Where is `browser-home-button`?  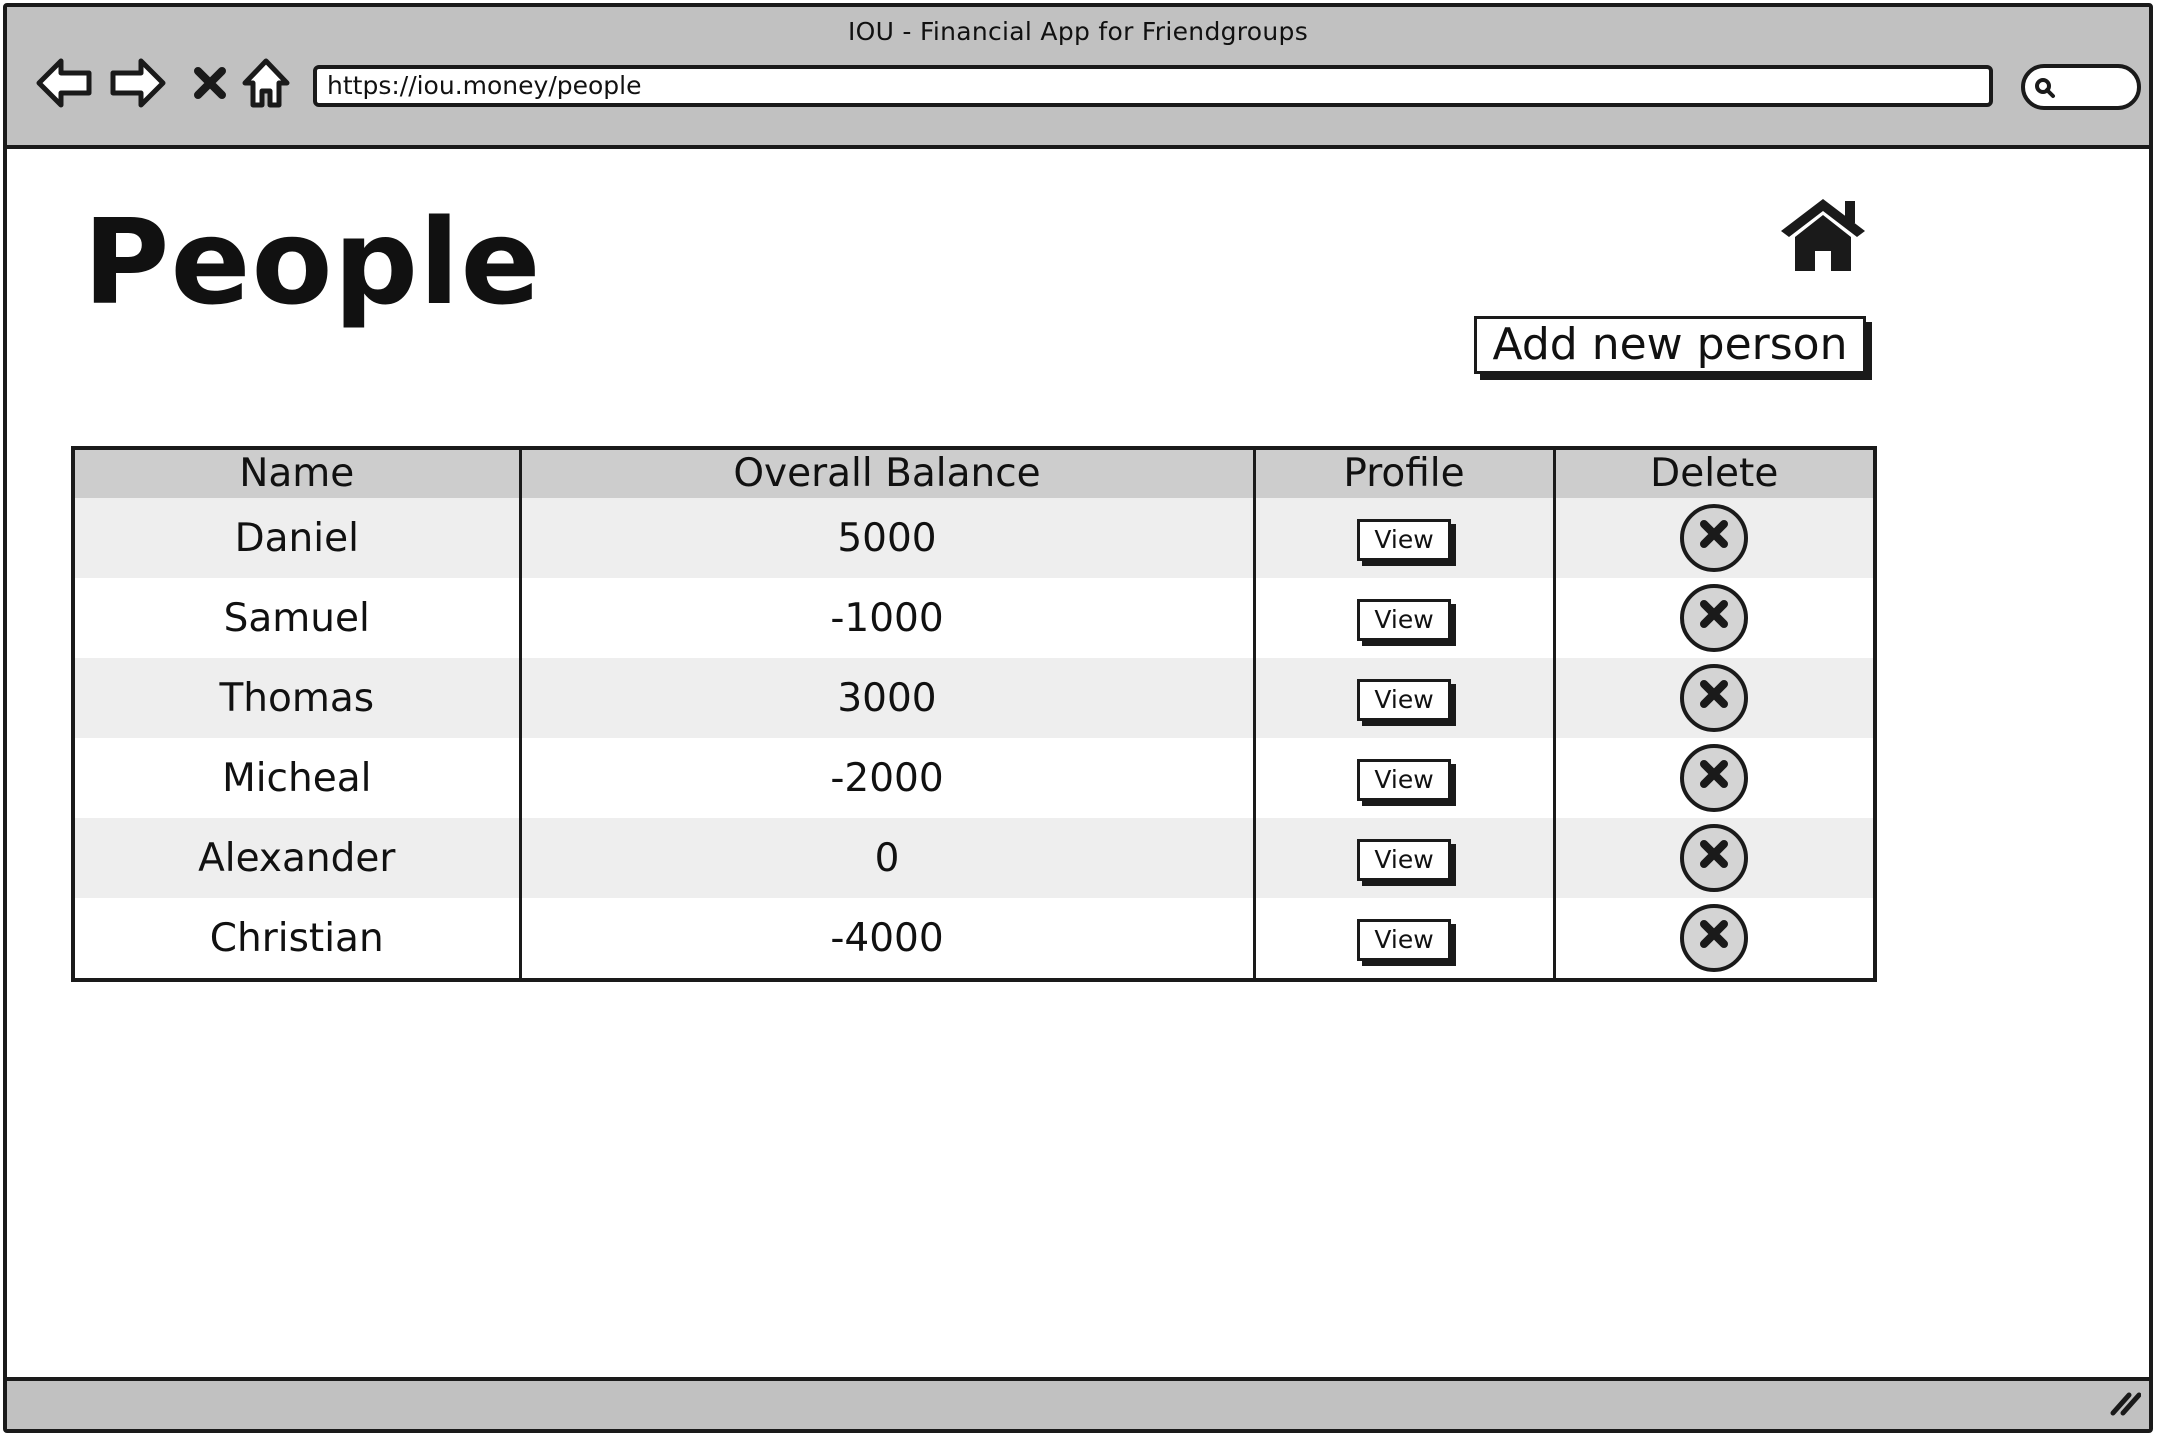 browser-home-button is located at coordinates (266, 83).